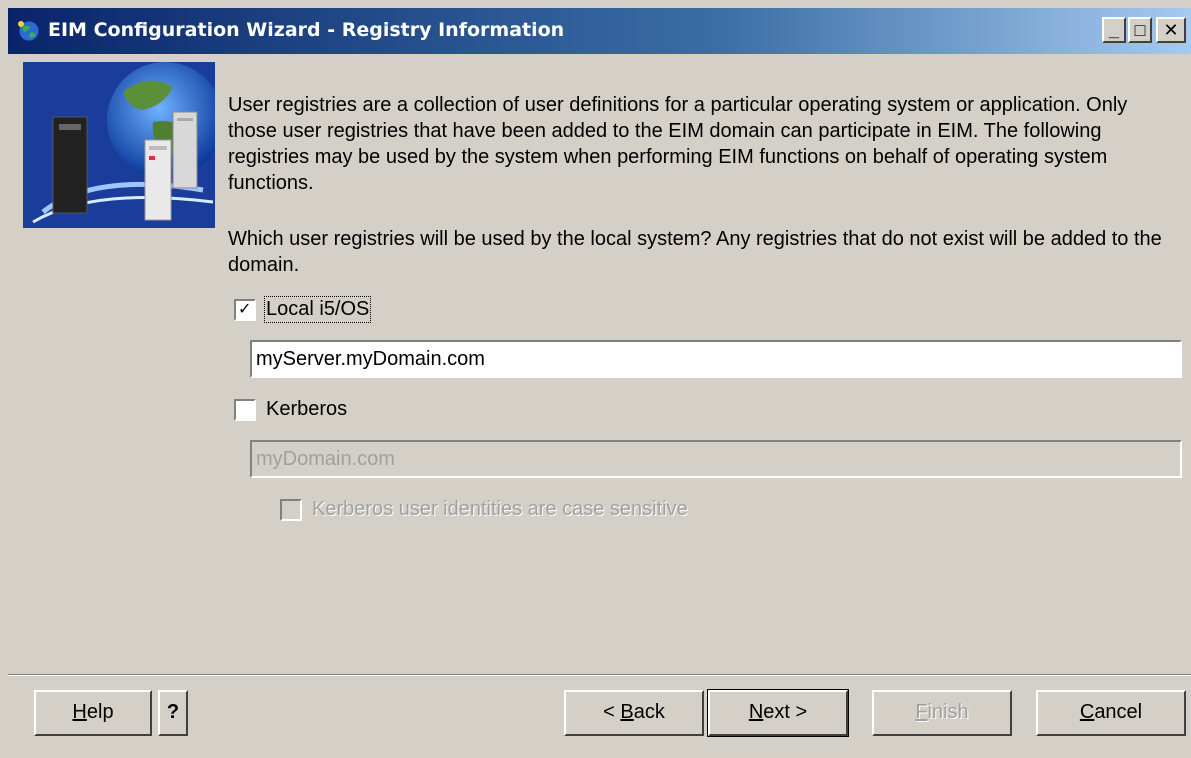 The width and height of the screenshot is (1191, 758). I want to click on local-registry-checkbox: ✓, so click(245, 309).